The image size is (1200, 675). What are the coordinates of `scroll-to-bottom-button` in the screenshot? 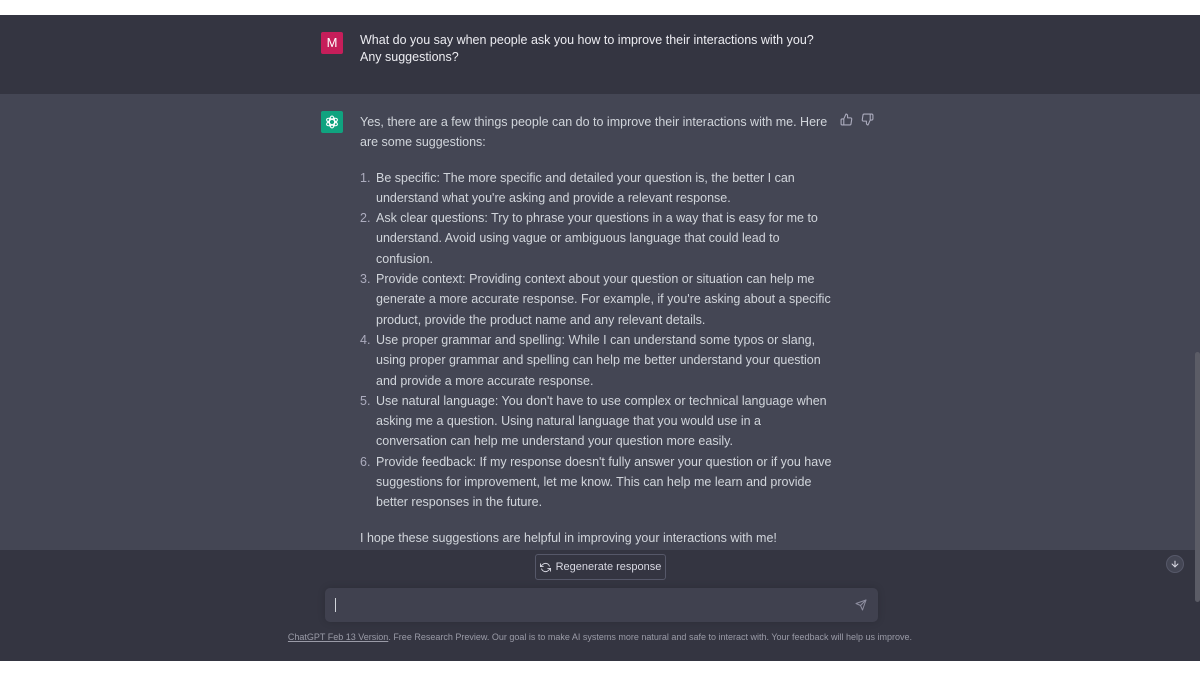 It's located at (1175, 564).